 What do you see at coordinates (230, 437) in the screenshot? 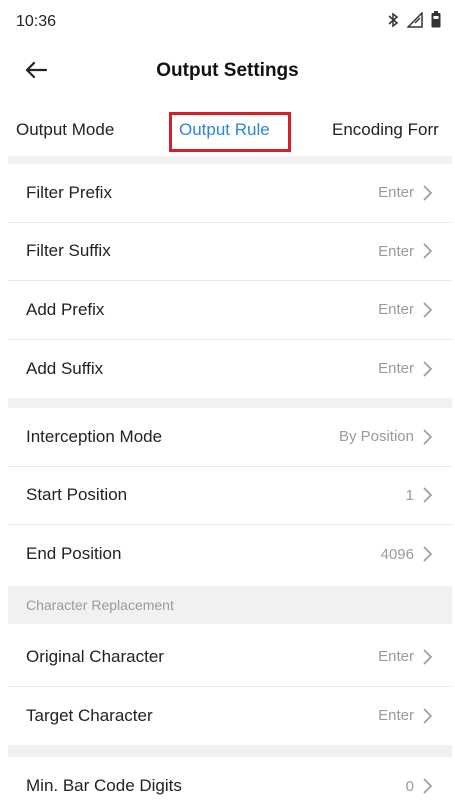
I see `interception-mode-row: Interception Mode By Position` at bounding box center [230, 437].